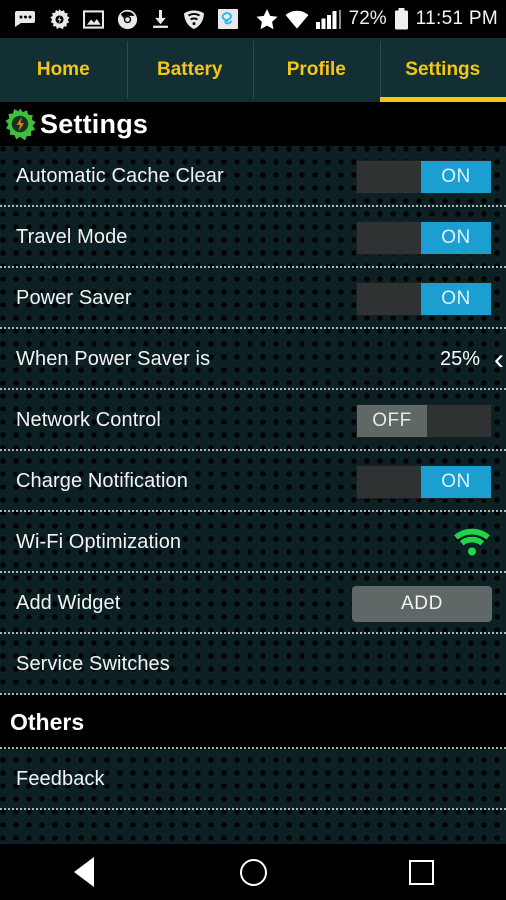  I want to click on home-icon, so click(253, 872).